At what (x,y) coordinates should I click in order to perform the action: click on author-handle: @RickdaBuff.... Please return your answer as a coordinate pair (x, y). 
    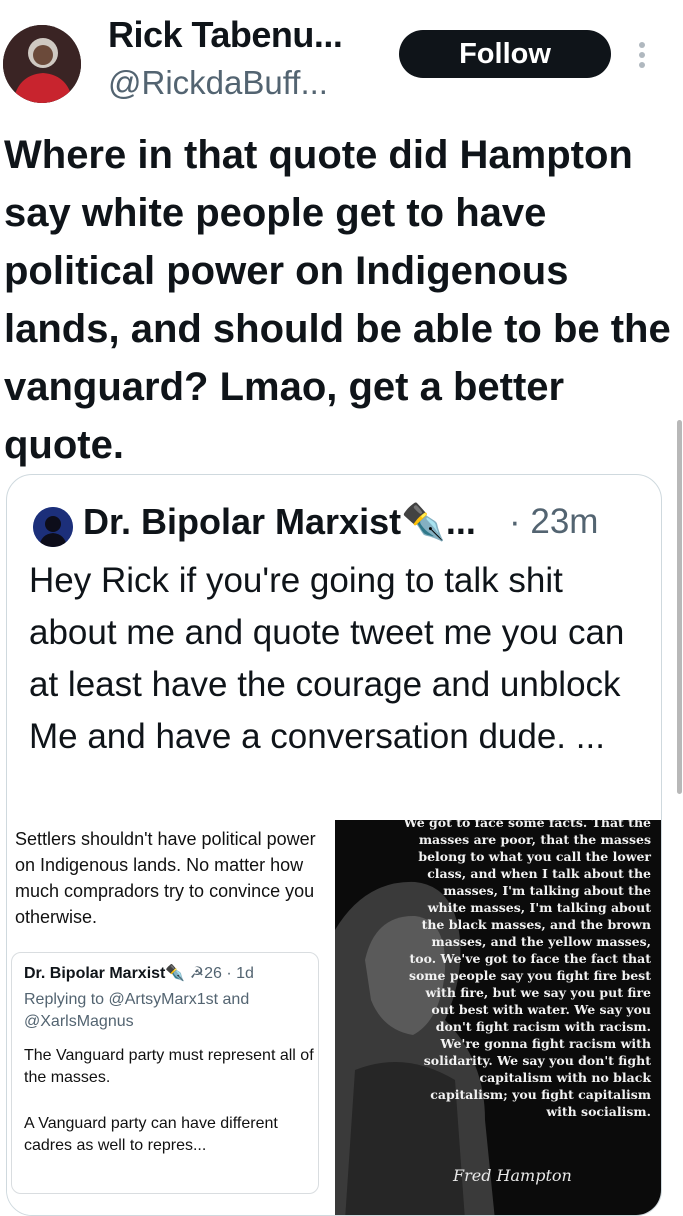
    Looking at the image, I should click on (218, 83).